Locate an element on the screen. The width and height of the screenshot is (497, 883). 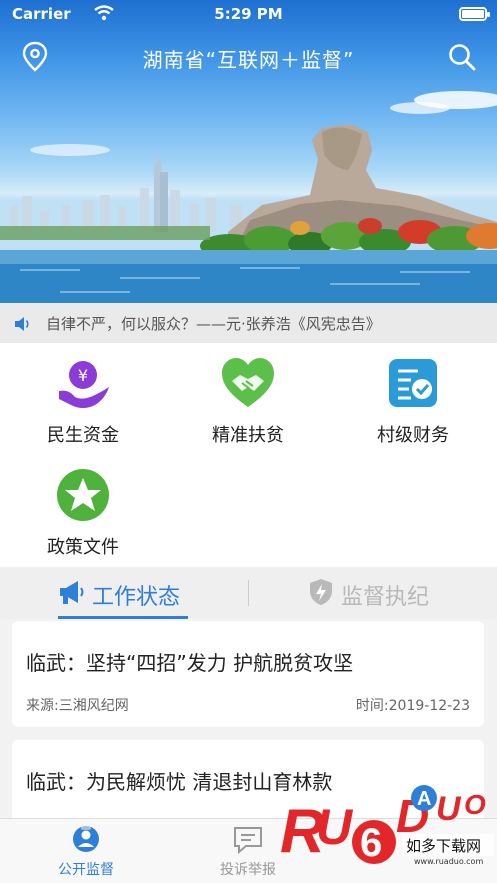
service-minsheng-funds: ¥ 民生资金 is located at coordinates (83, 398).